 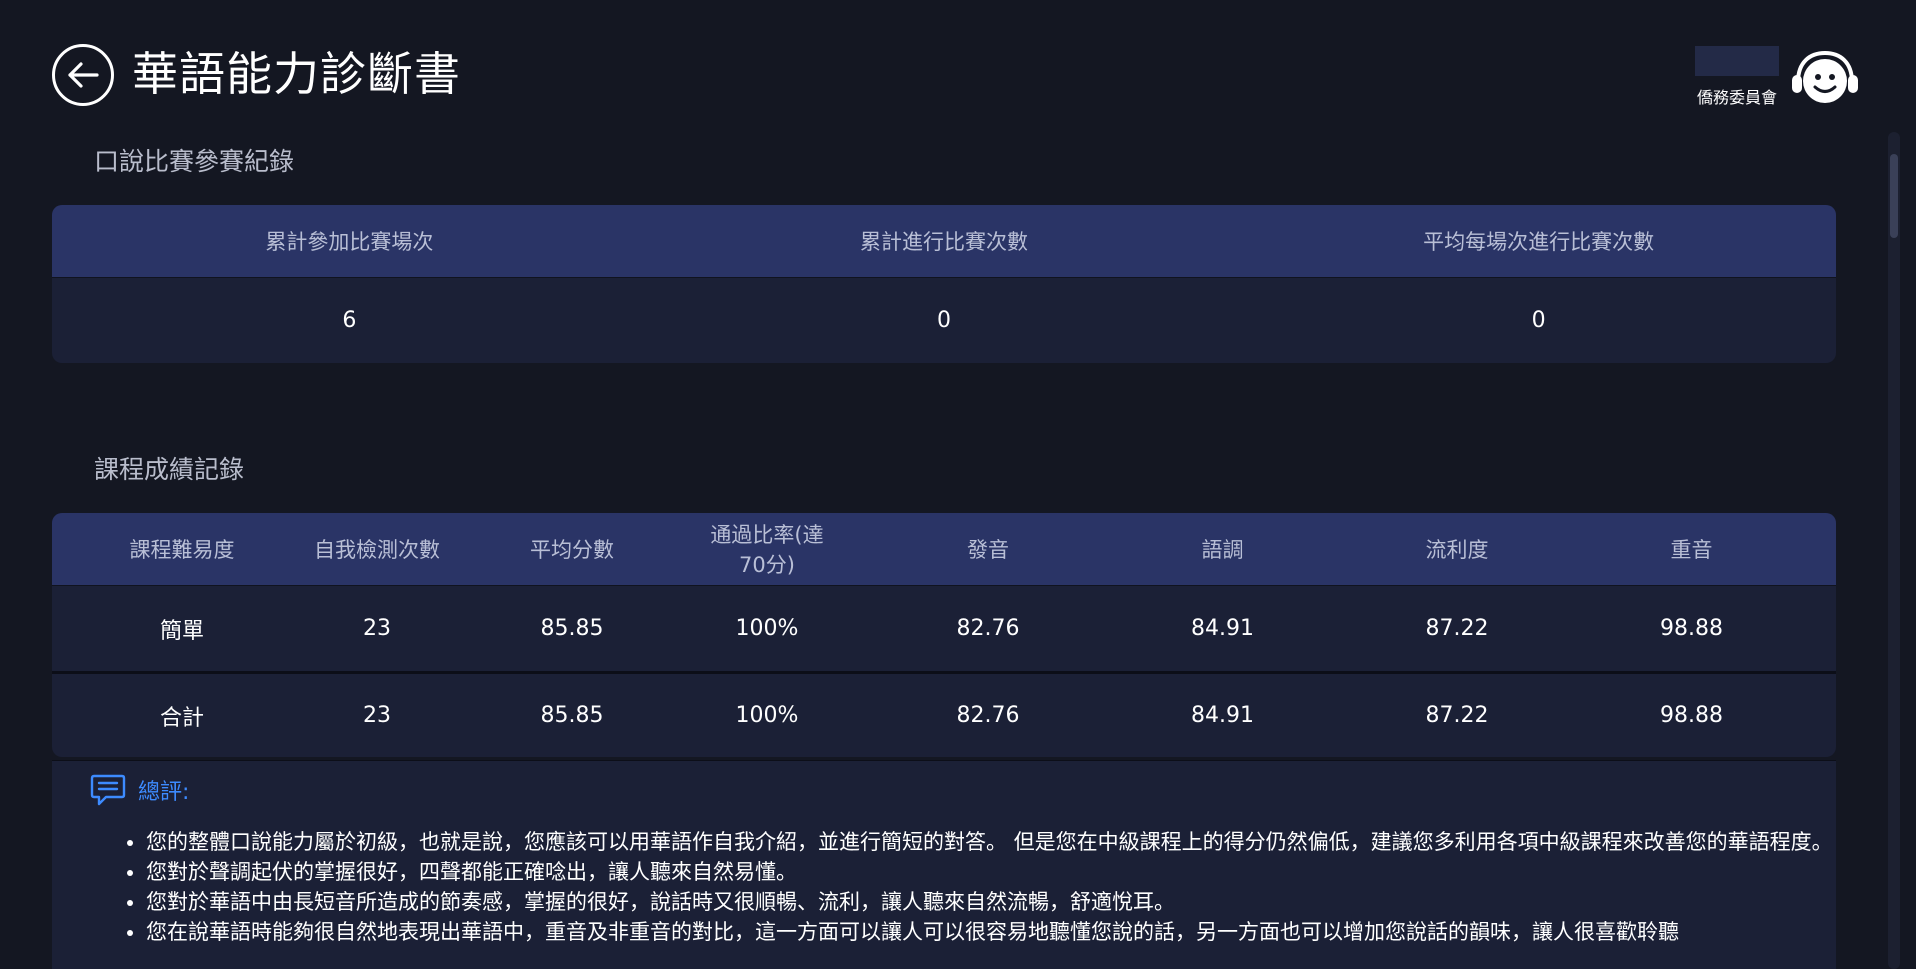 I want to click on table-row-total: 合計 23 85.85 100% 82.76 84.91 87.22 98.88, so click(x=944, y=714).